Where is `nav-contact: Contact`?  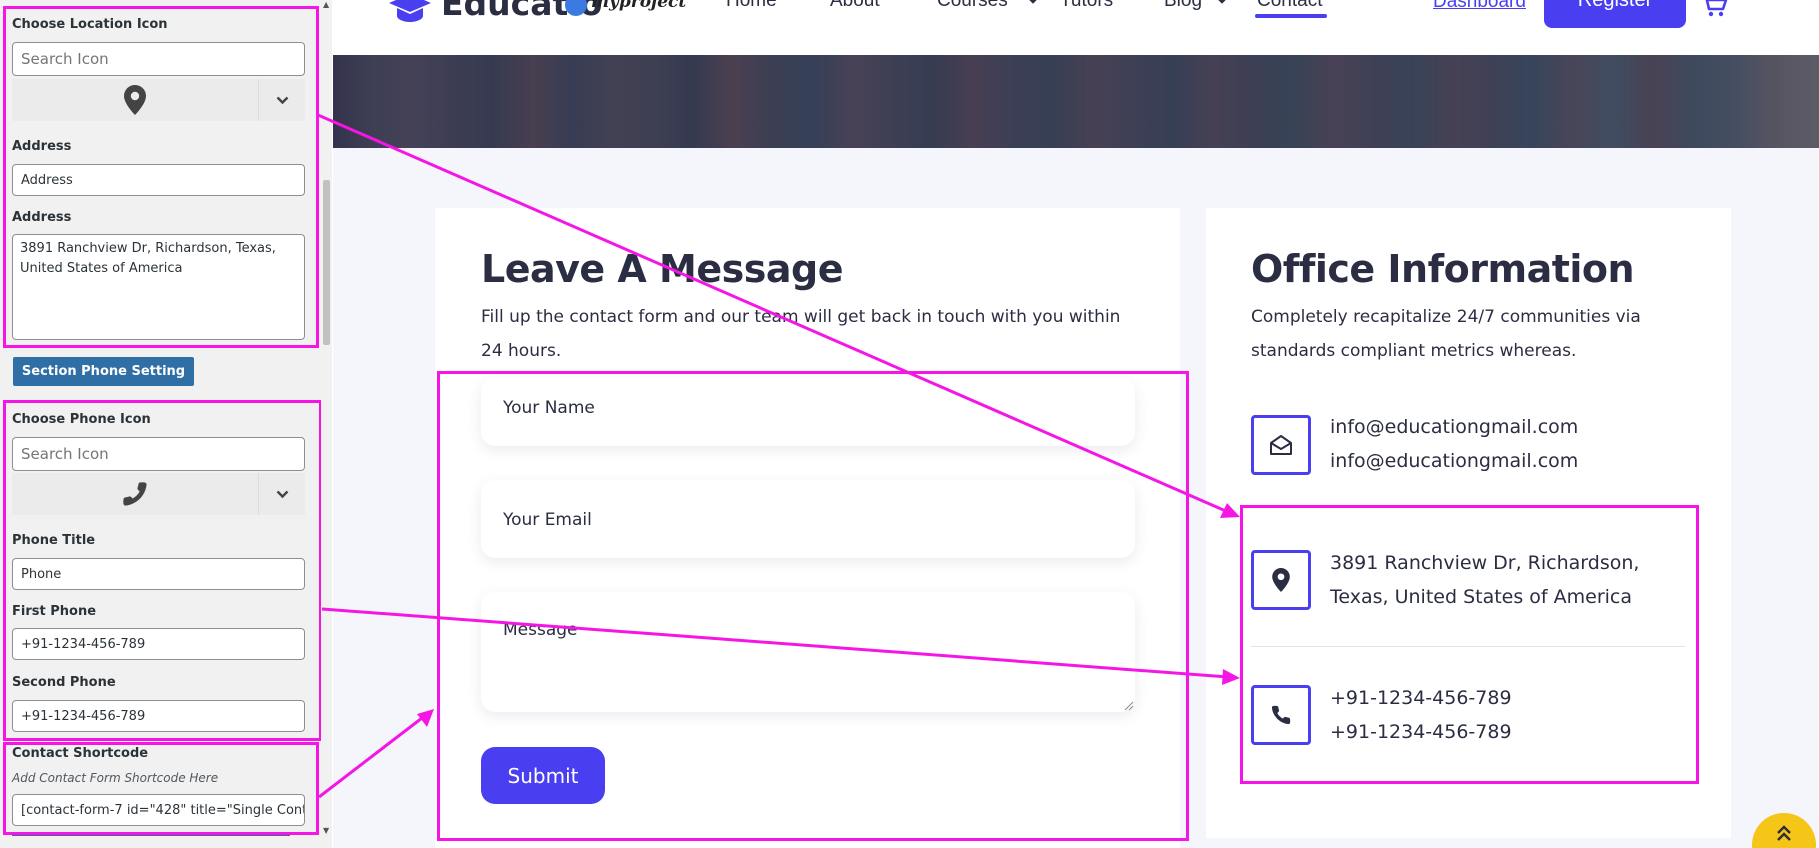 nav-contact: Contact is located at coordinates (1289, 6).